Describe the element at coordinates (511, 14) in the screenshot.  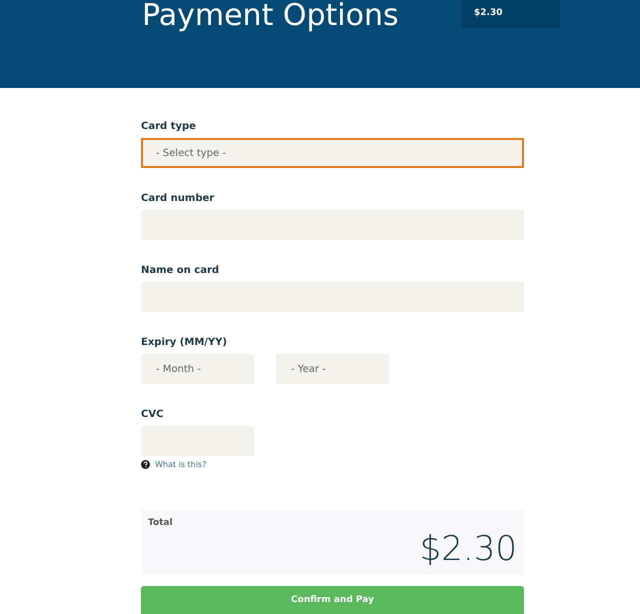
I see `cart-total: $2.30` at that location.